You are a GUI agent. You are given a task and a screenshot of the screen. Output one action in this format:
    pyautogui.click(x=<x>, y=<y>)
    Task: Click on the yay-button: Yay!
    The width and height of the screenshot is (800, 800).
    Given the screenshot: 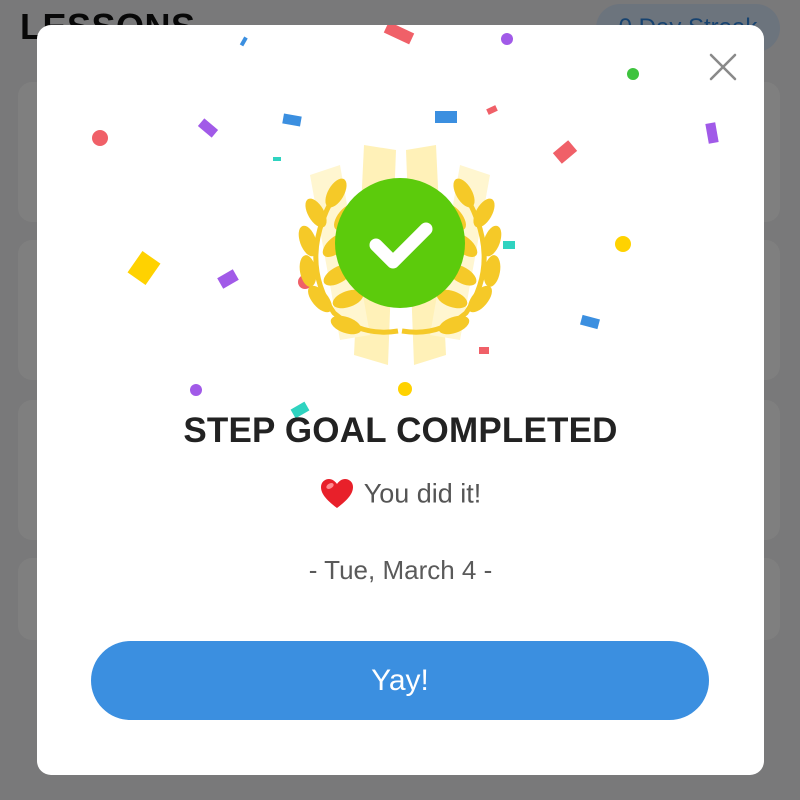 What is the action you would take?
    pyautogui.click(x=400, y=680)
    